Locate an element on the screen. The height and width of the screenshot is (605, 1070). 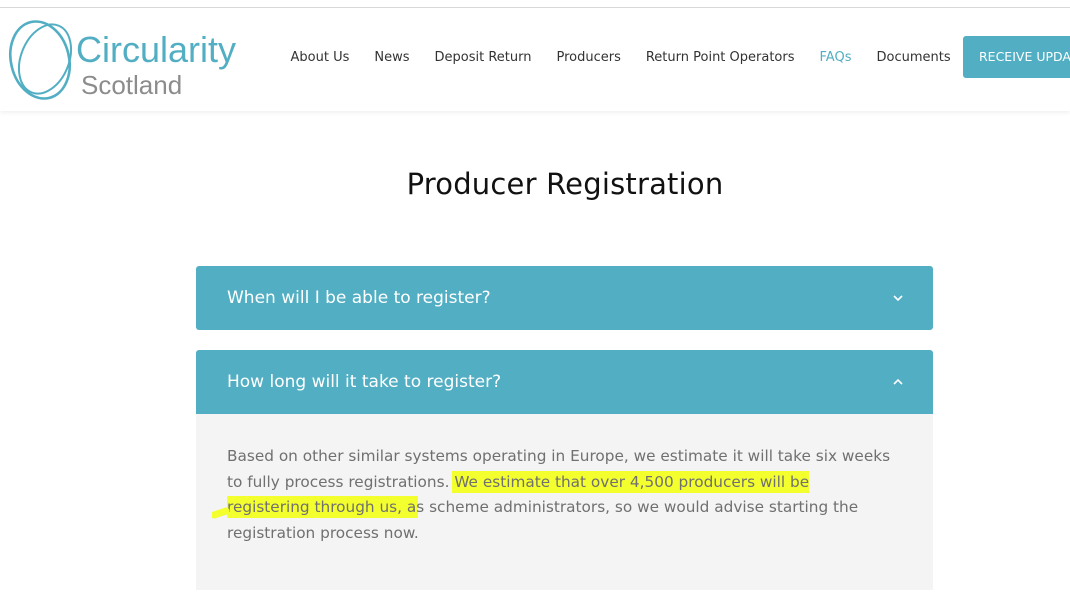
logo-wordmark-secondary: Scotland is located at coordinates (132, 85).